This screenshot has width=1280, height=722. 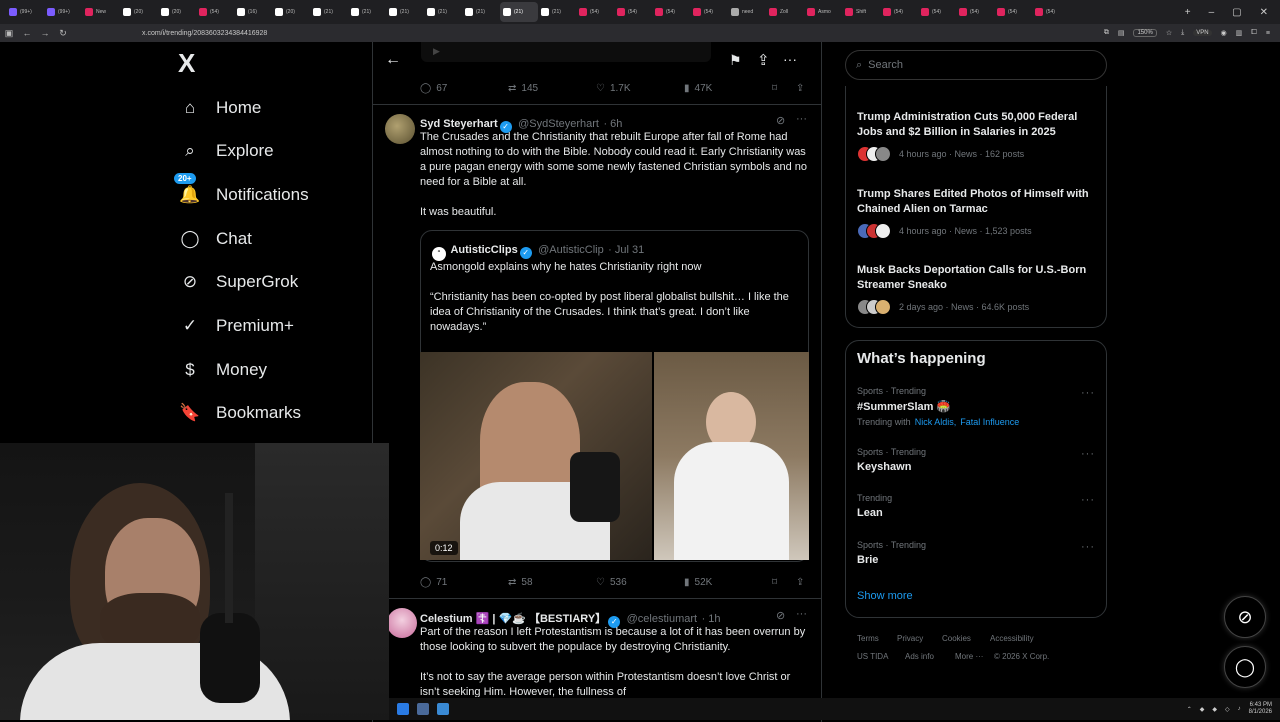 I want to click on author-handle: @celestiumart, so click(x=662, y=619).